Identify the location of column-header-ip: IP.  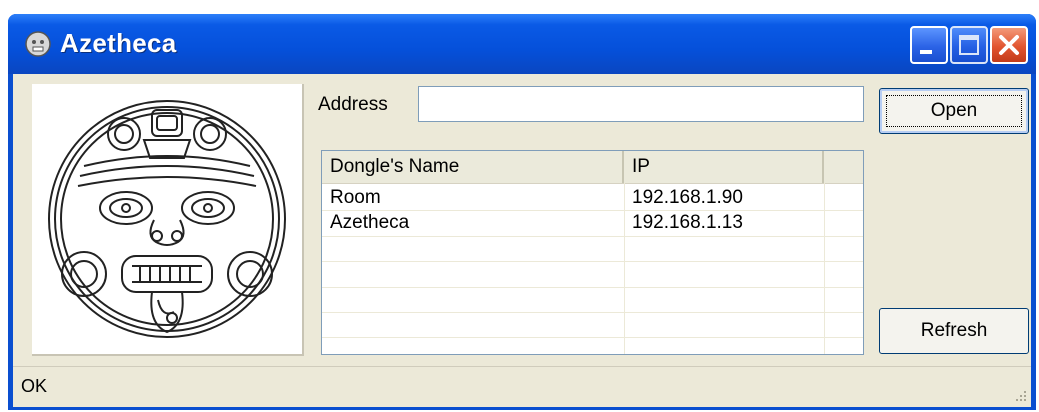
(724, 167).